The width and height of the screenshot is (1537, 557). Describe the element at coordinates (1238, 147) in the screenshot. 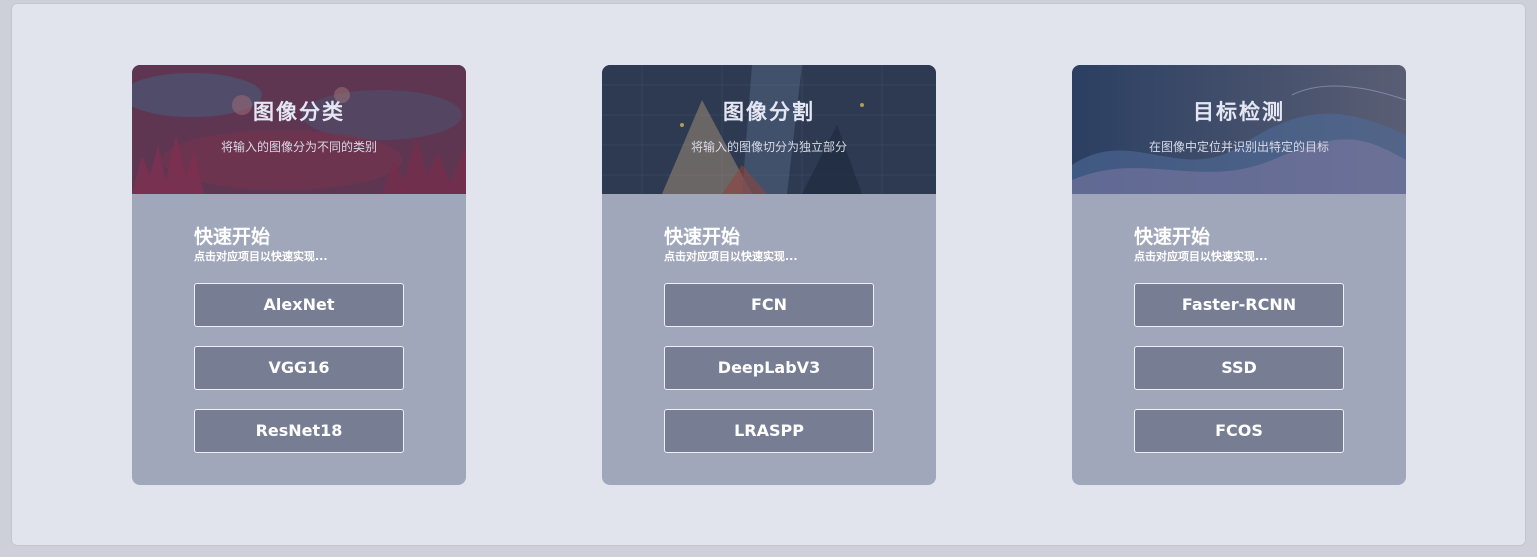

I see `card-subtitle: 在图像中定位并识别出特定的目标` at that location.